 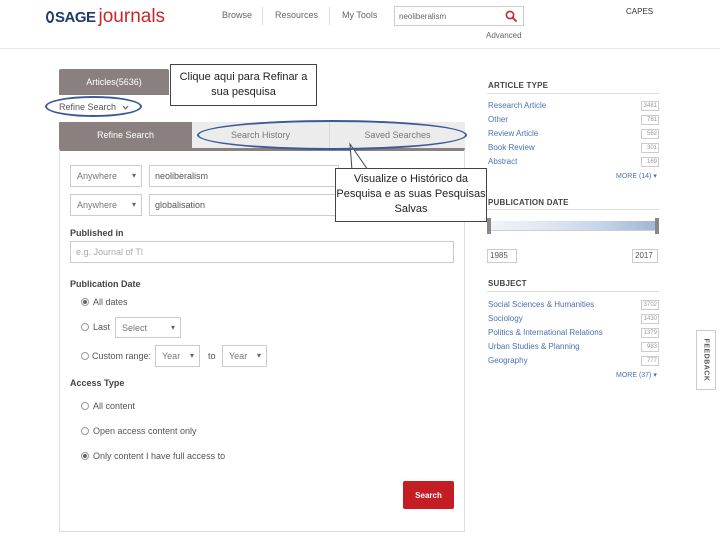 What do you see at coordinates (534, 346) in the screenshot?
I see `filter-urban-studies: Urban Studies & Planning` at bounding box center [534, 346].